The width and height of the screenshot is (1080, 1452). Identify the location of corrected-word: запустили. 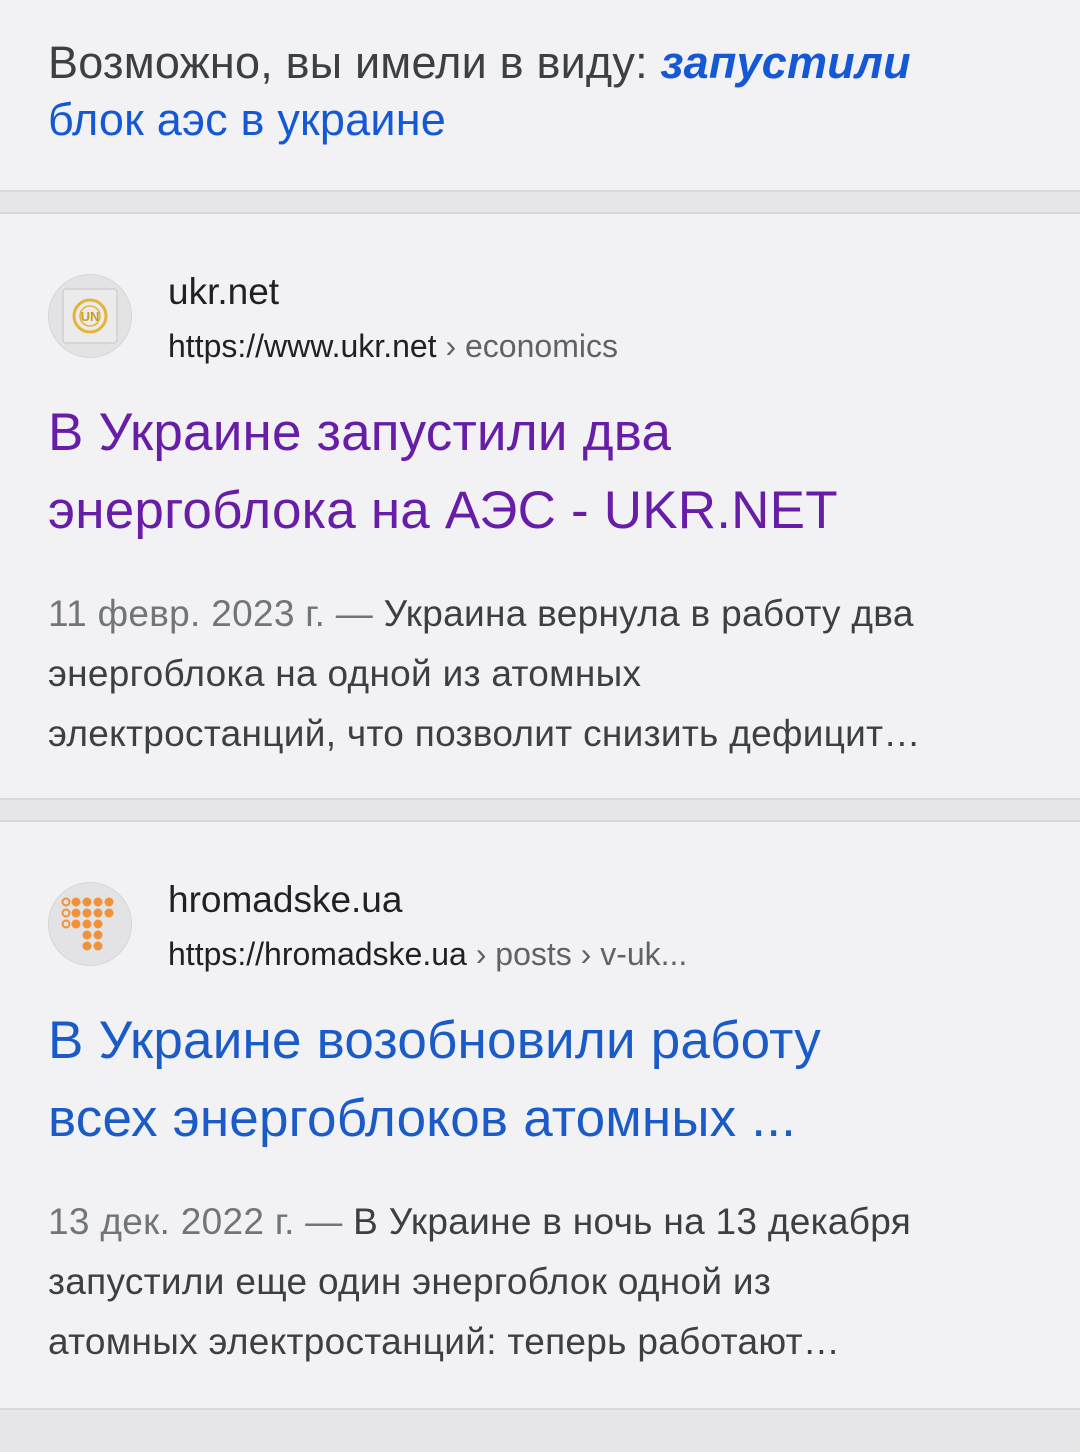
(785, 62).